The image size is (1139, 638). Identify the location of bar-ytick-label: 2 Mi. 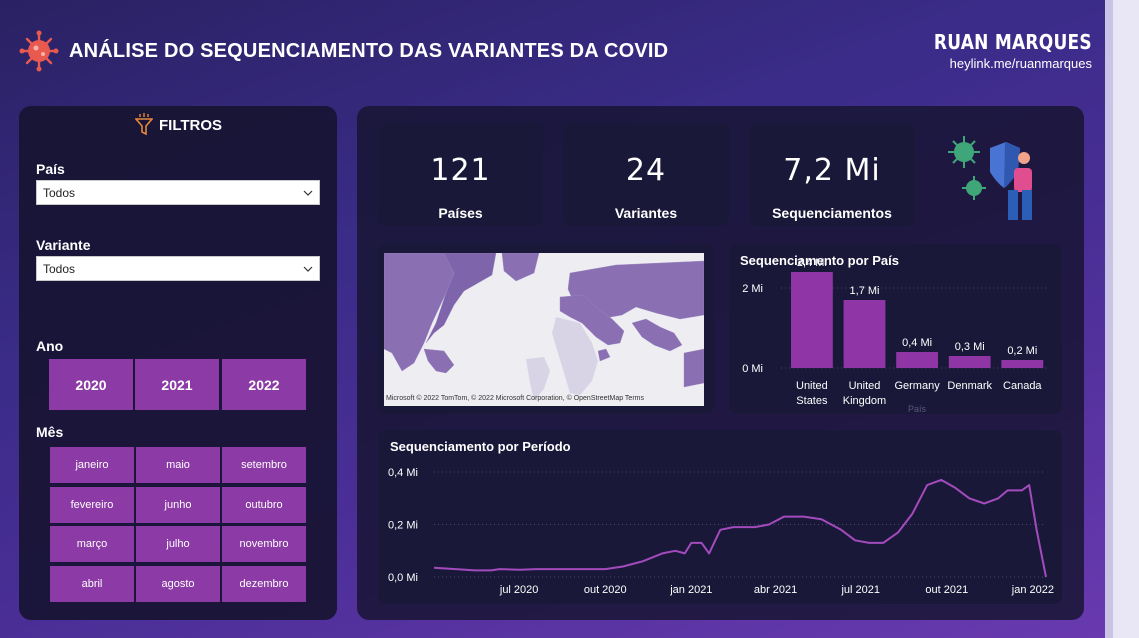
(752, 289).